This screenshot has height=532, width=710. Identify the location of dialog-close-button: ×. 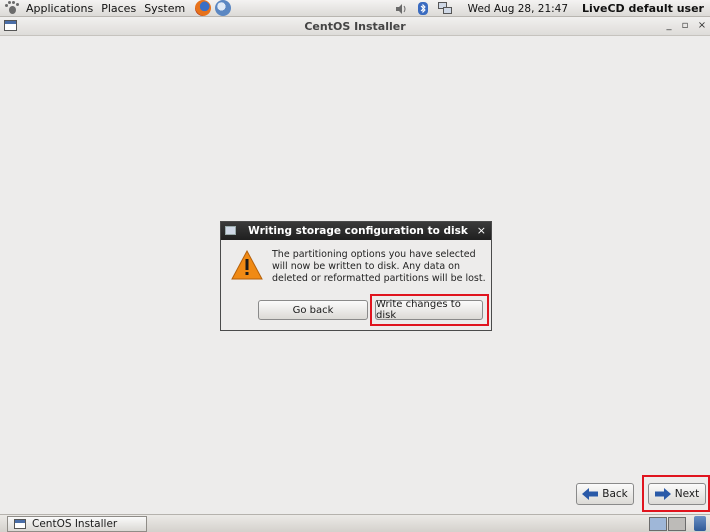
(481, 230).